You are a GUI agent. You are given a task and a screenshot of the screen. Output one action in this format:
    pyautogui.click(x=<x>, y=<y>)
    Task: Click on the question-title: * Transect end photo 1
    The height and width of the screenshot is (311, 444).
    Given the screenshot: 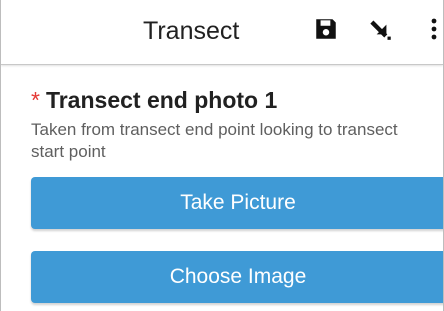 What is the action you would take?
    pyautogui.click(x=154, y=100)
    